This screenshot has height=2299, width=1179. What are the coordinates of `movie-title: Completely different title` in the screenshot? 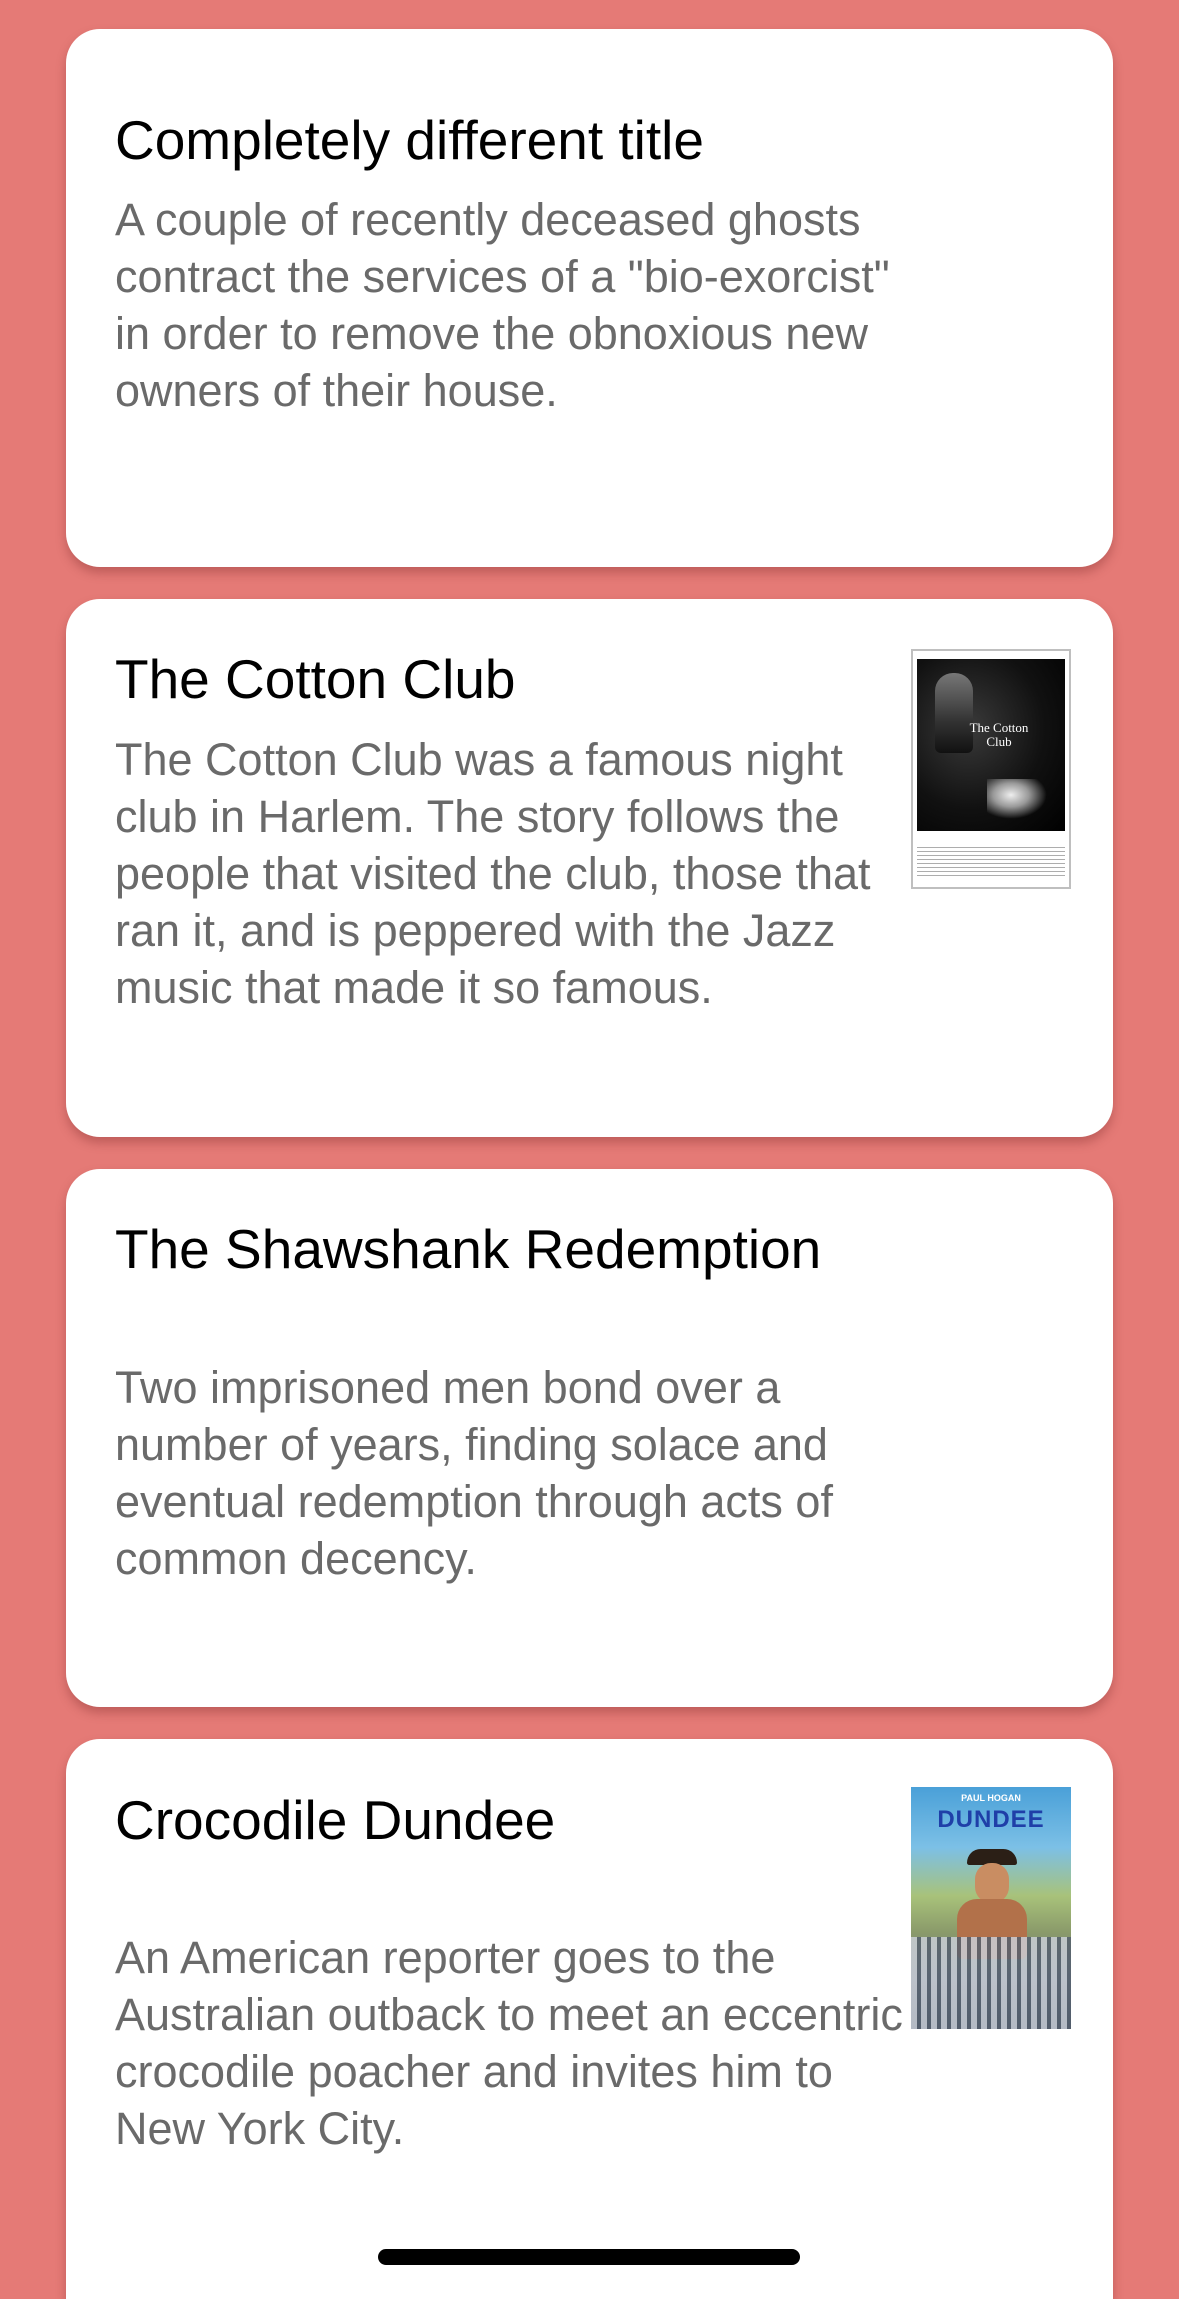 It's located at (409, 140).